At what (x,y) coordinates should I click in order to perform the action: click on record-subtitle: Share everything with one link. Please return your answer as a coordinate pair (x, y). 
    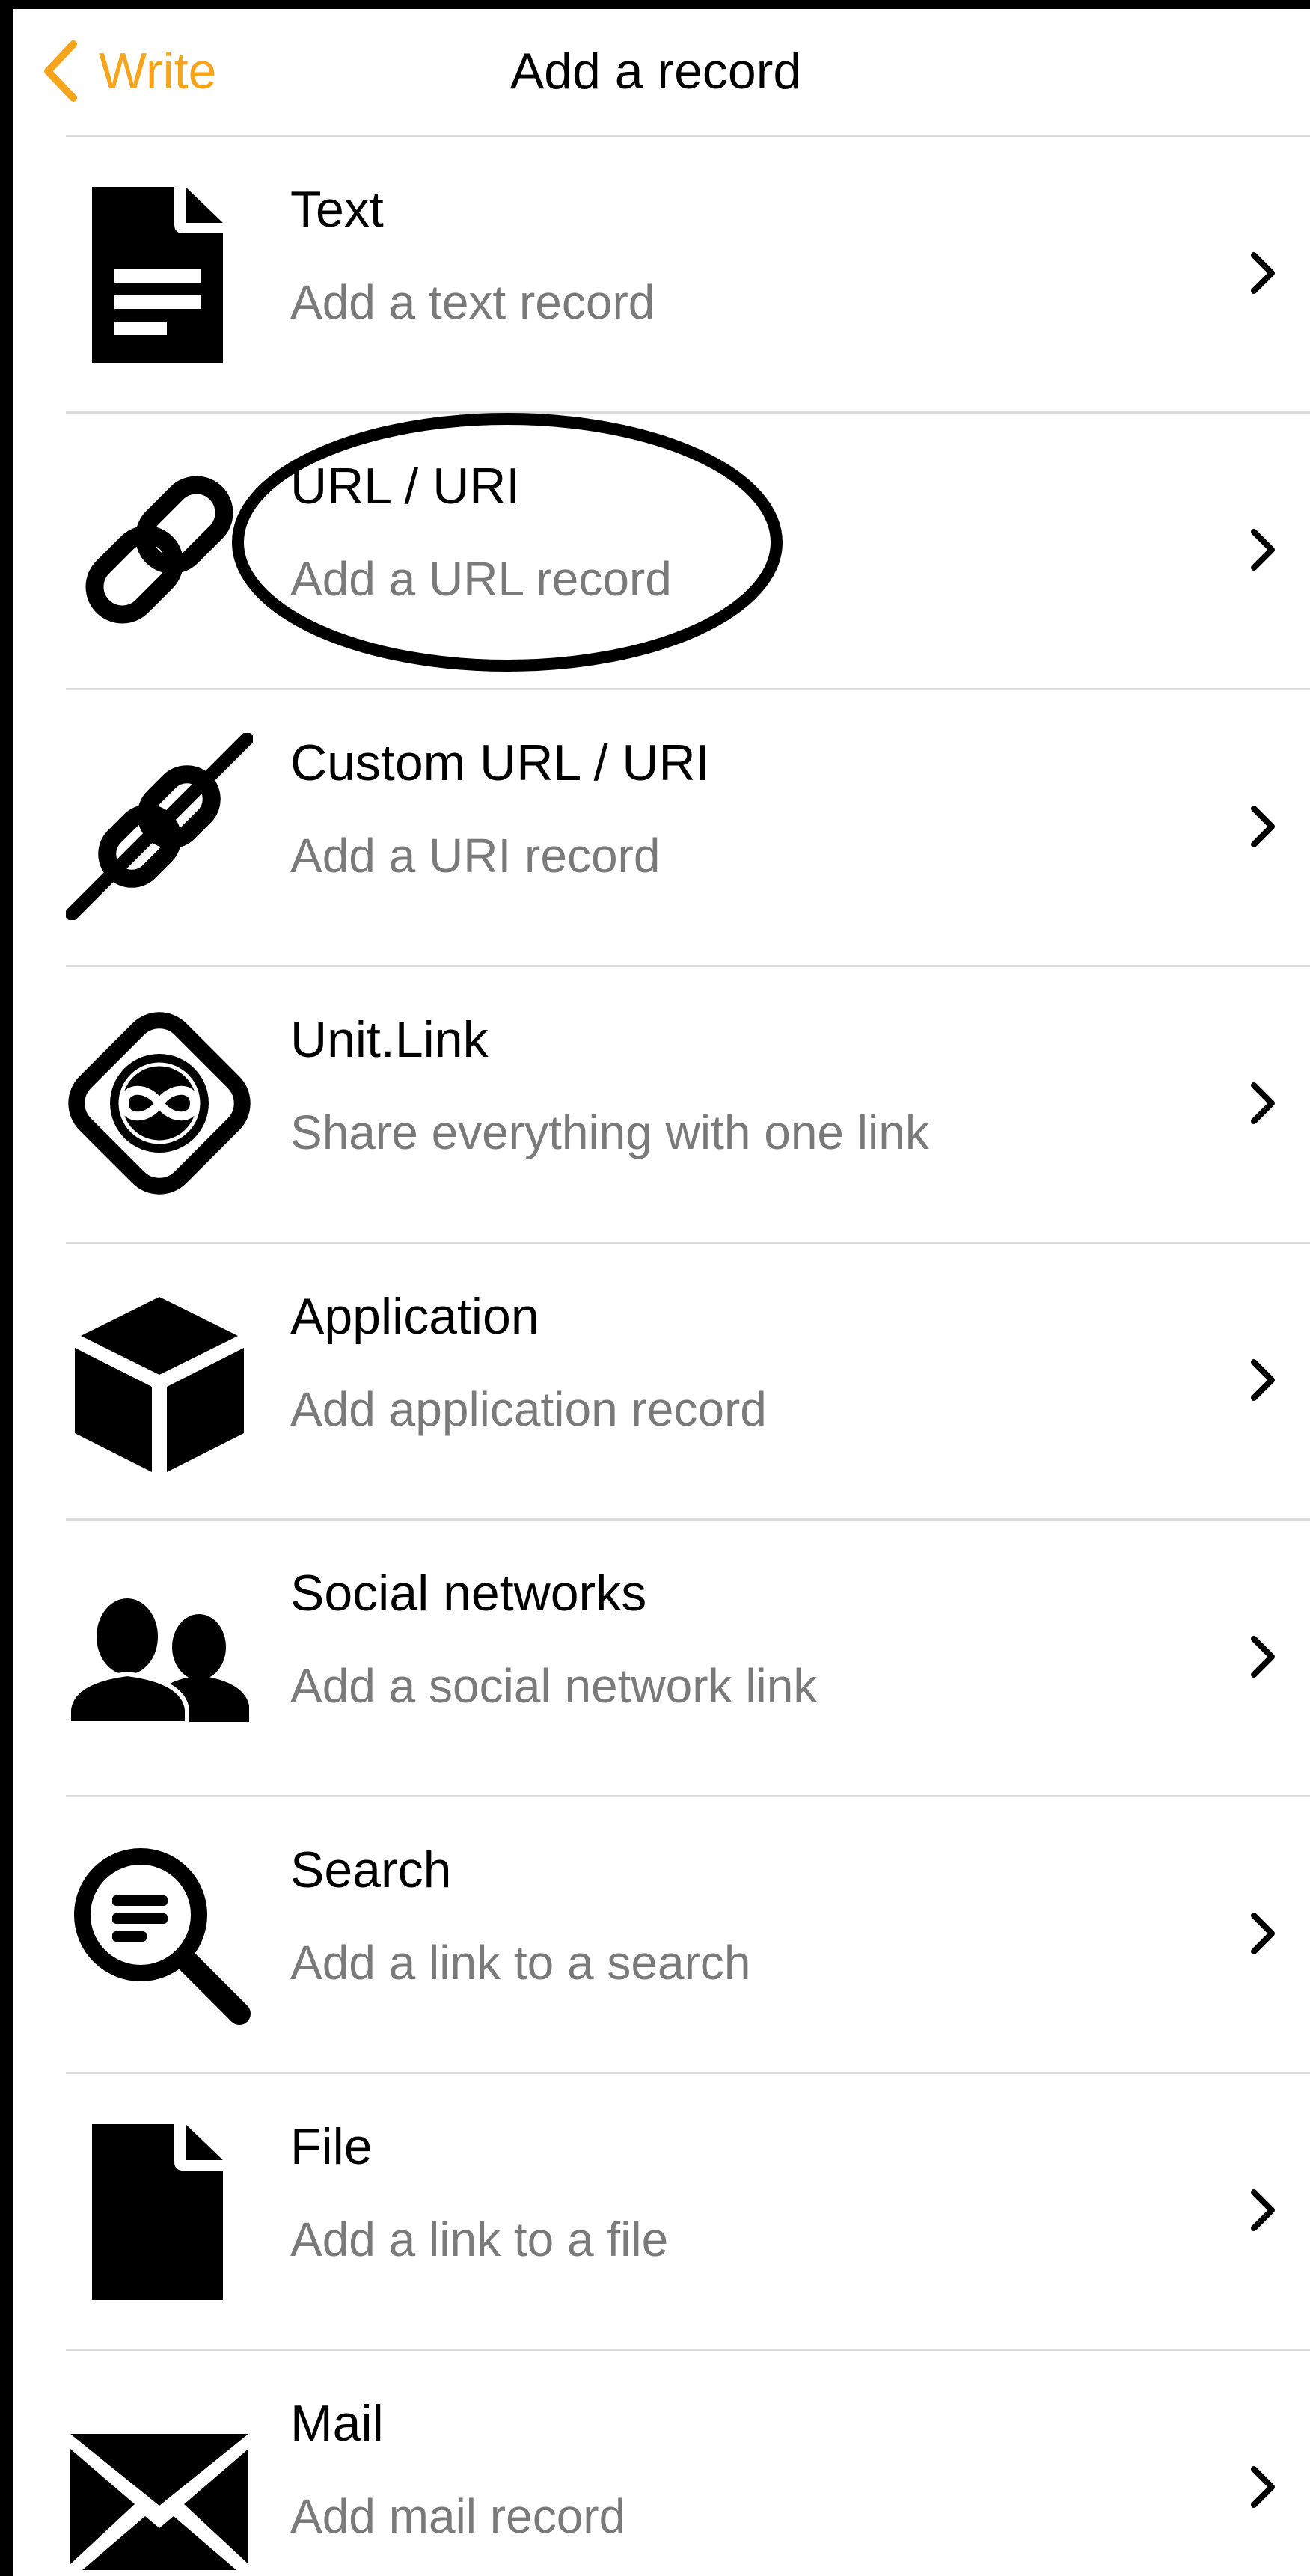
    Looking at the image, I should click on (609, 1132).